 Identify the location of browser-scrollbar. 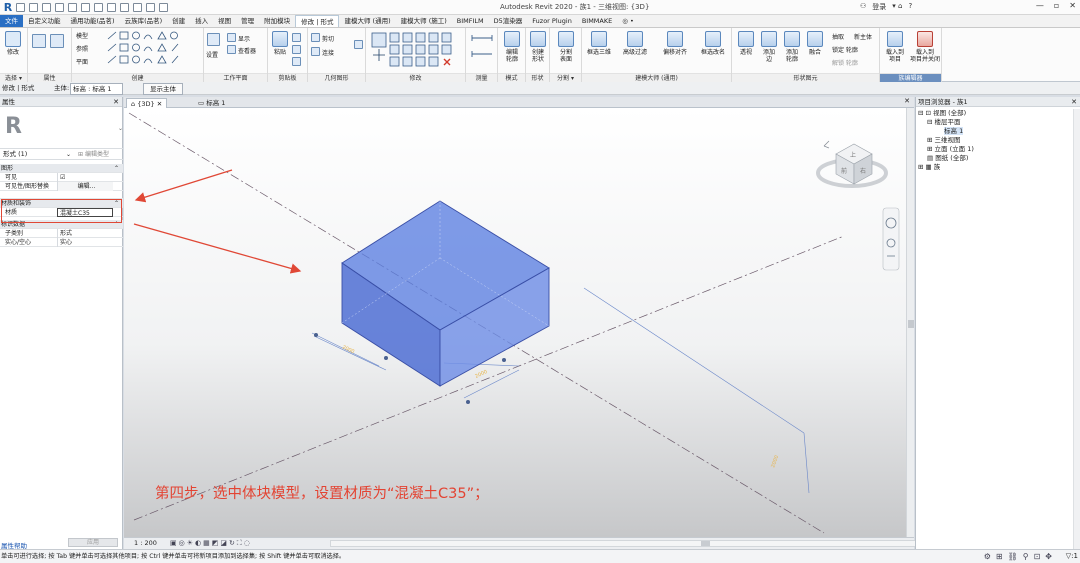
(1076, 329).